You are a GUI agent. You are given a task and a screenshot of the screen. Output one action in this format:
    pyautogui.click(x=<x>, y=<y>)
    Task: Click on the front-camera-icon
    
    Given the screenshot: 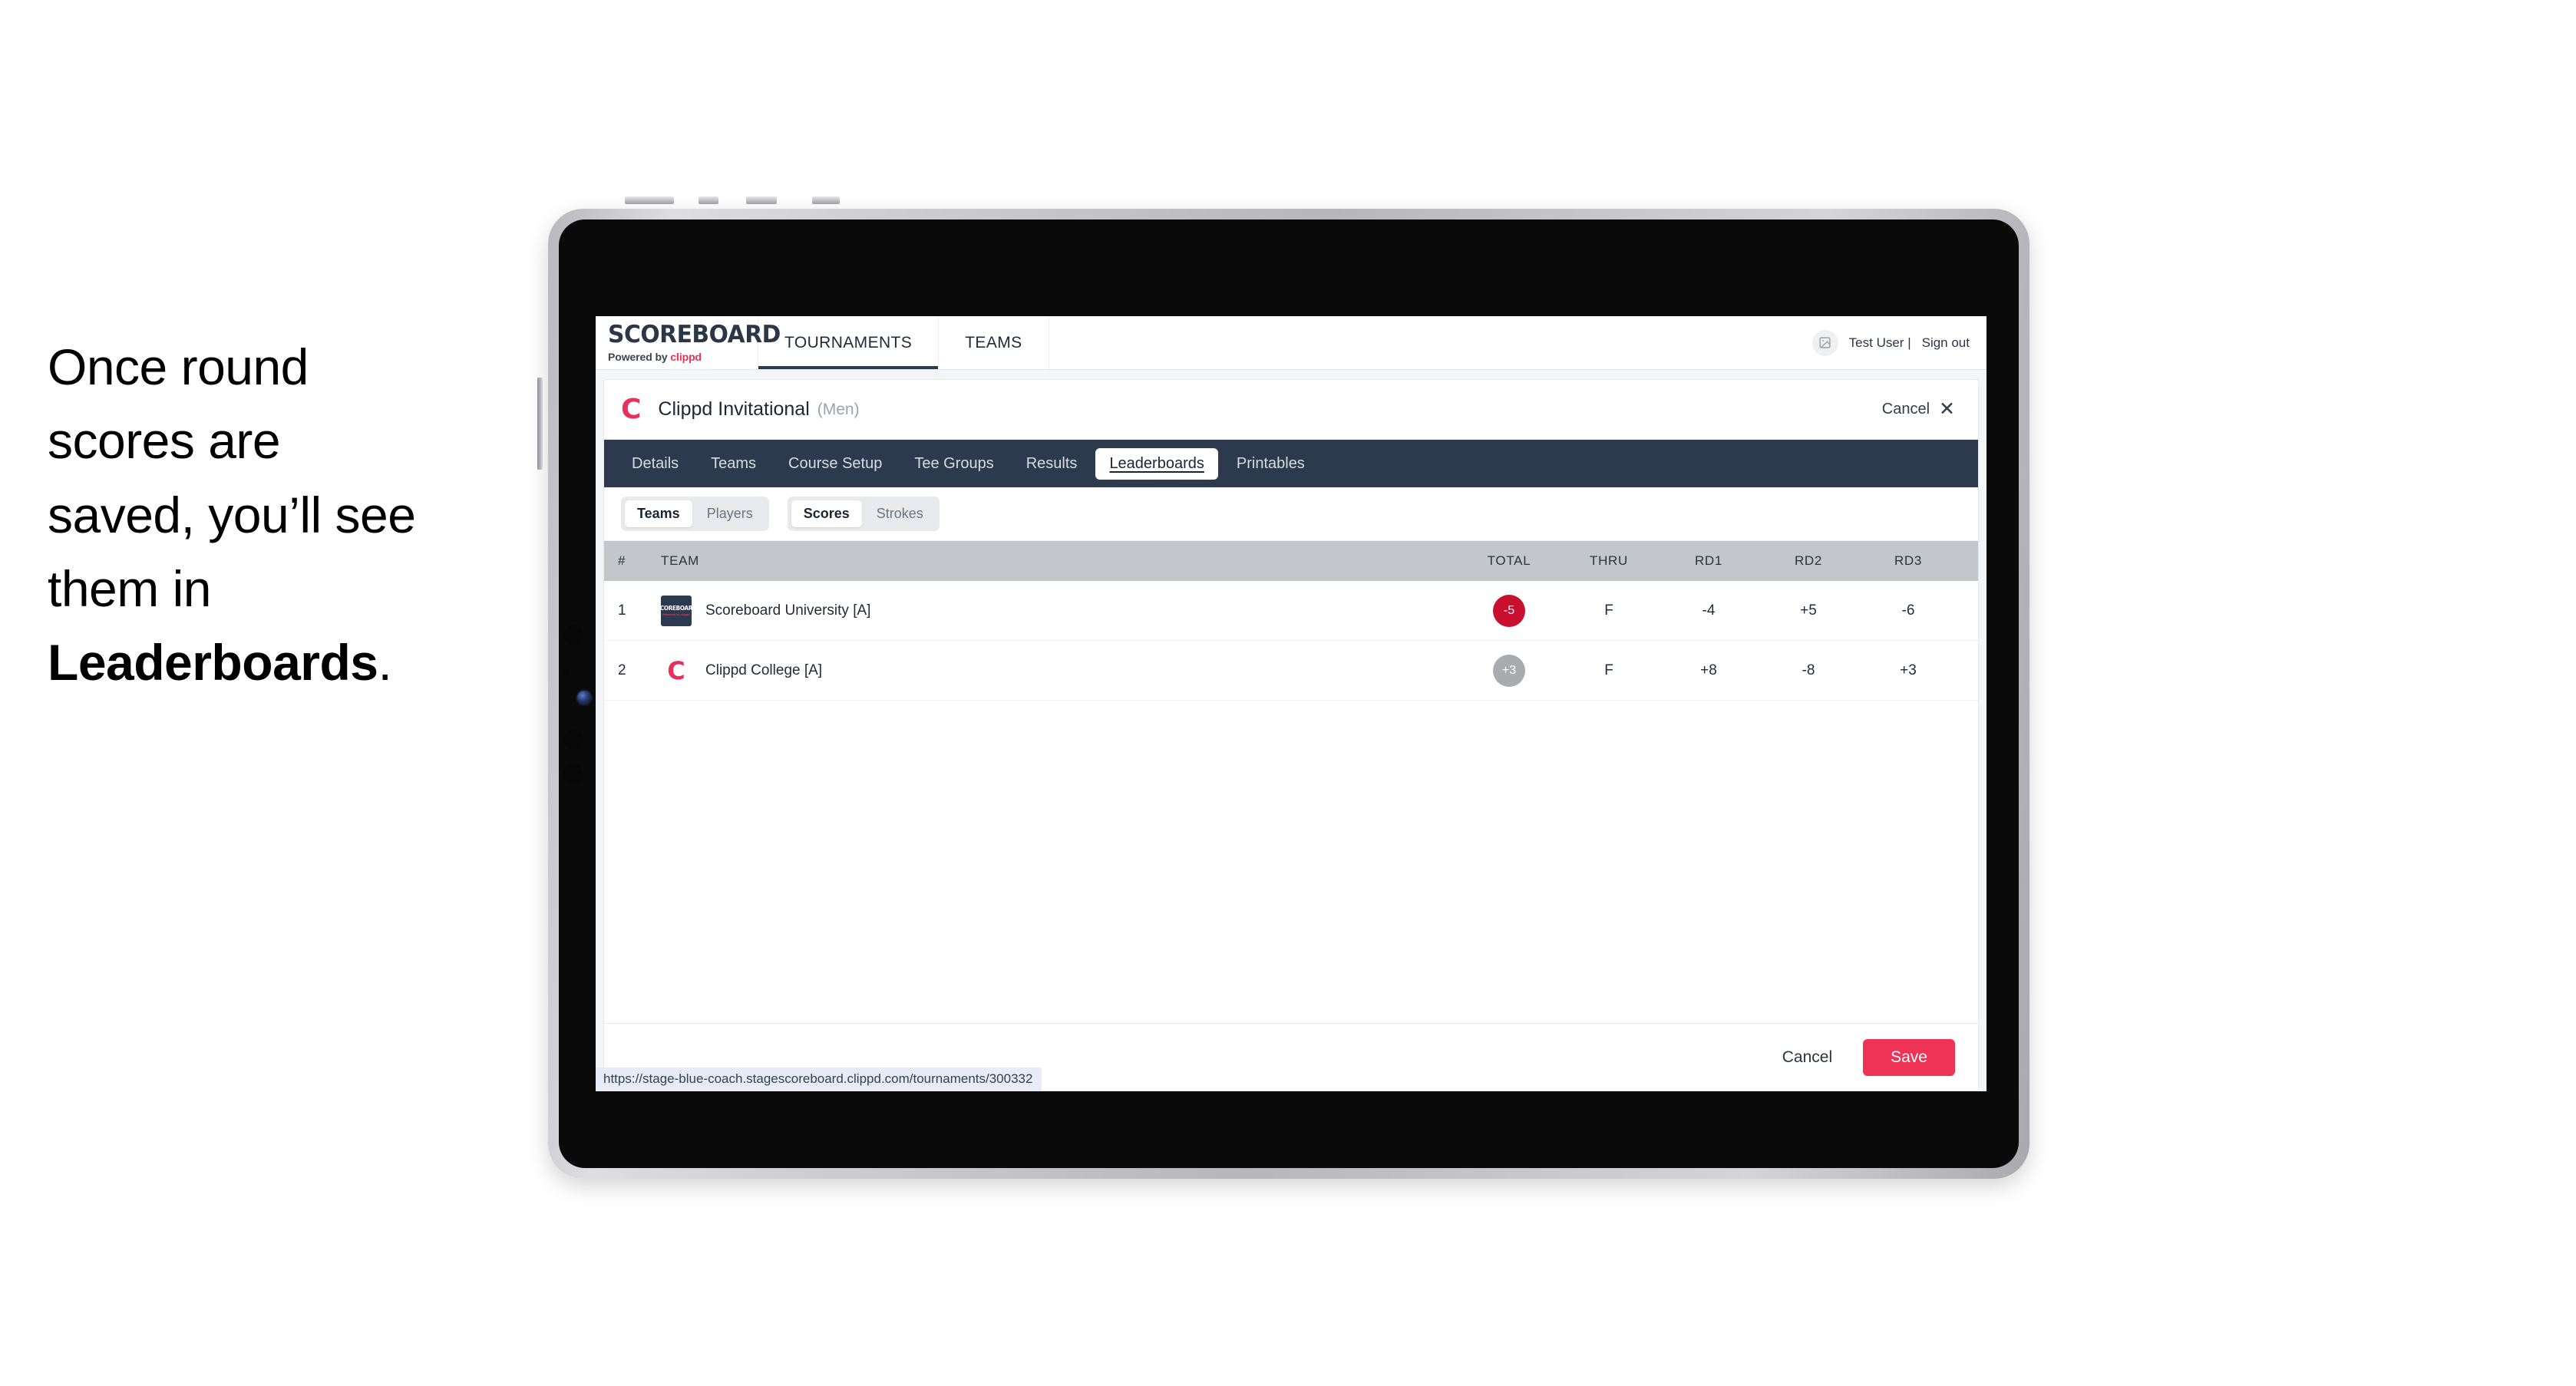 What is the action you would take?
    pyautogui.click(x=584, y=698)
    